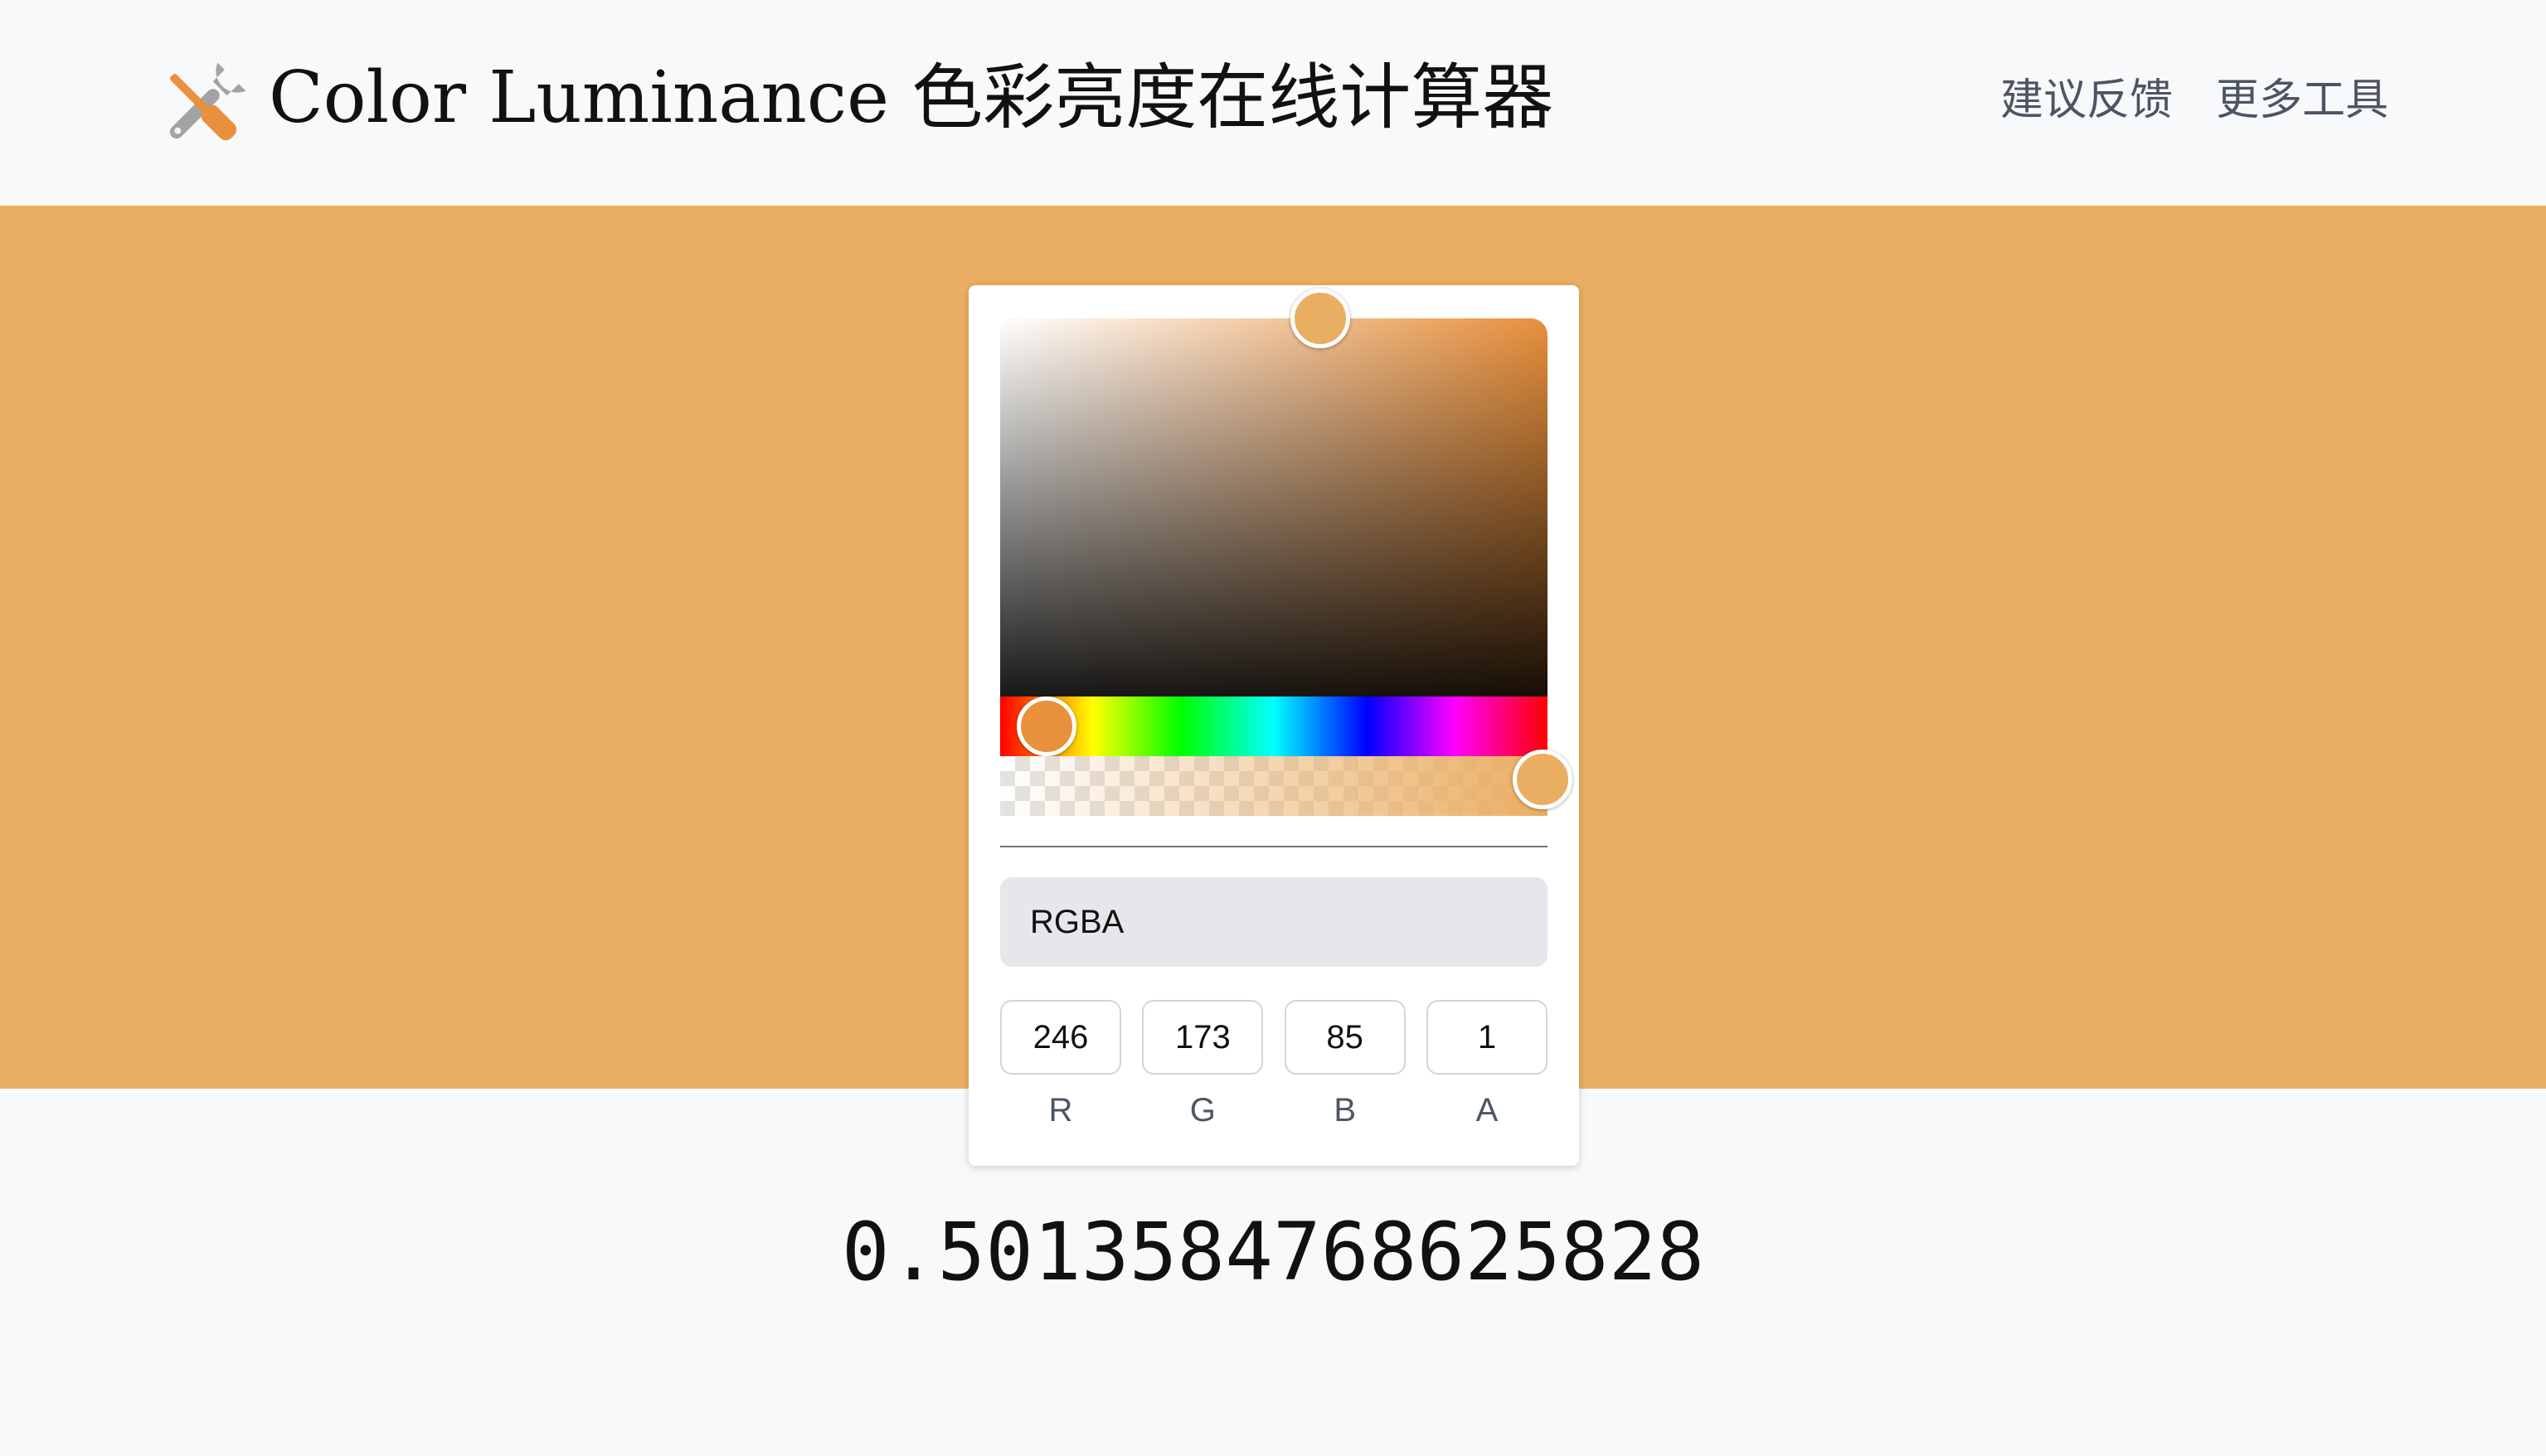 The width and height of the screenshot is (2546, 1456). I want to click on alpha-slider, so click(1274, 786).